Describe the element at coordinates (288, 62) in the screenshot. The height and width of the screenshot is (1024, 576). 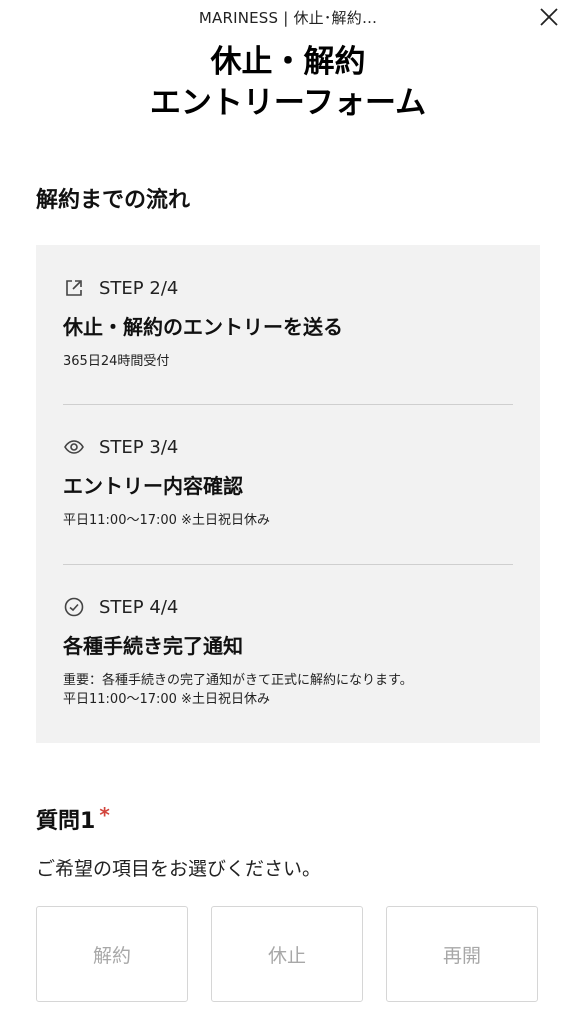
I see `heading-line-1: 休止・解約` at that location.